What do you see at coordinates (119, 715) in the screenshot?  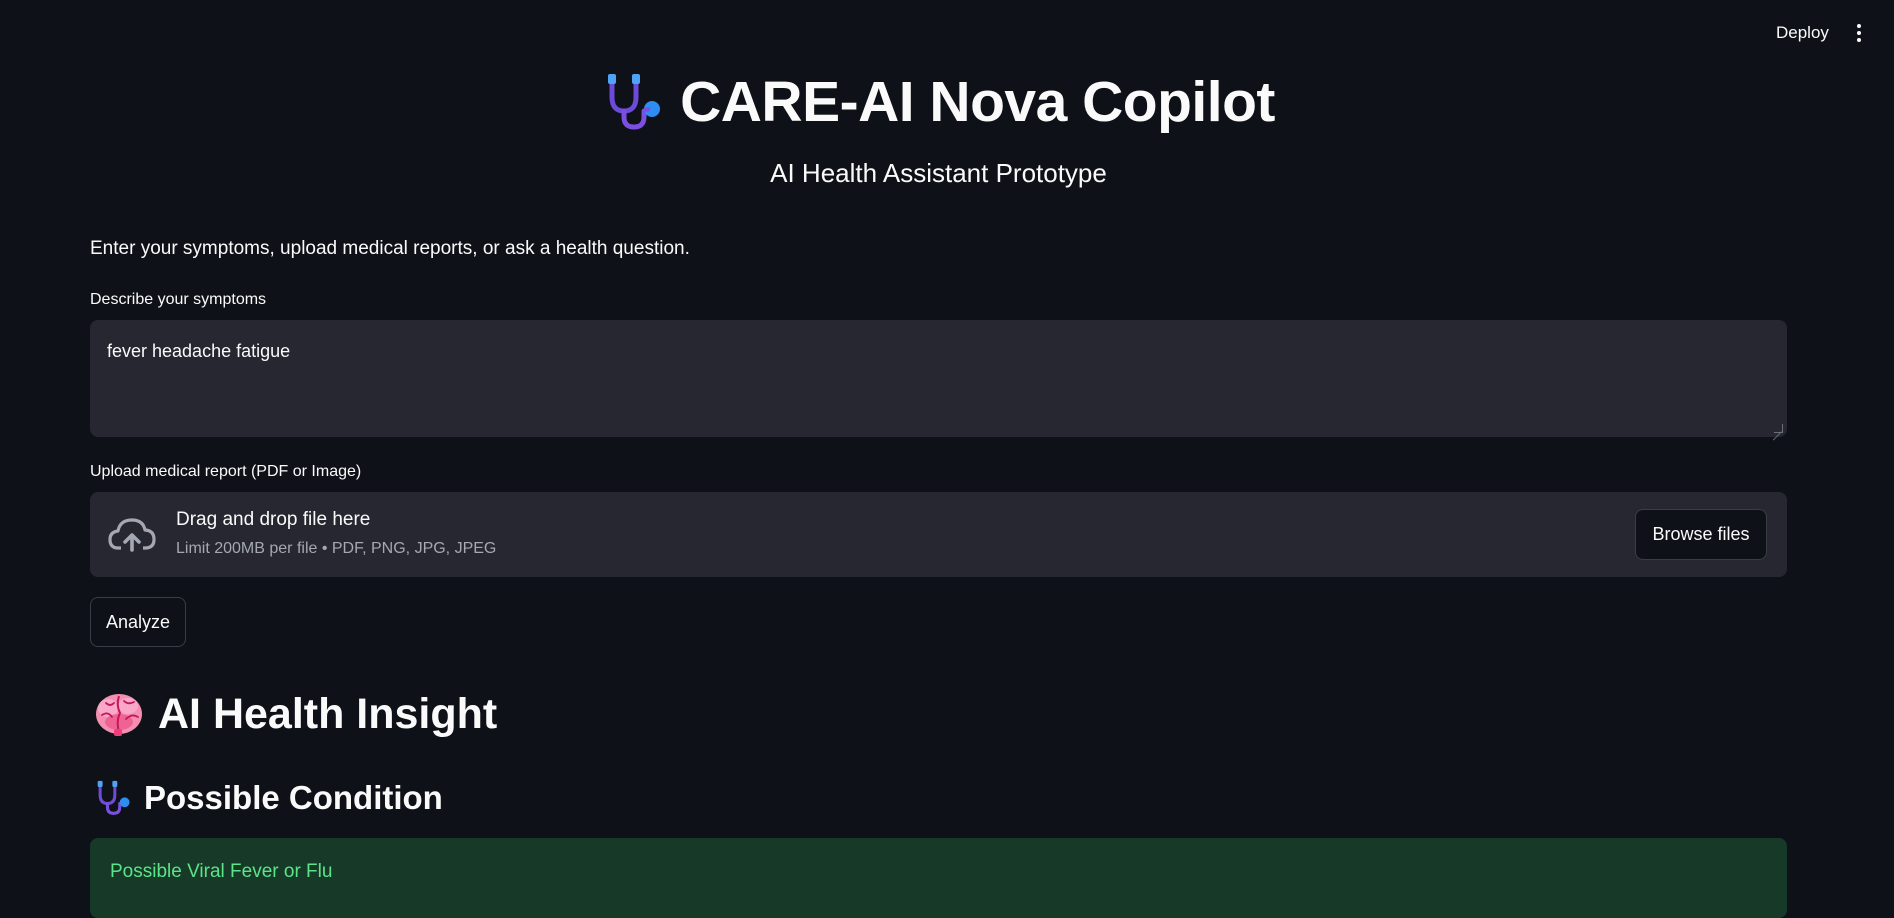 I see `brain-icon` at bounding box center [119, 715].